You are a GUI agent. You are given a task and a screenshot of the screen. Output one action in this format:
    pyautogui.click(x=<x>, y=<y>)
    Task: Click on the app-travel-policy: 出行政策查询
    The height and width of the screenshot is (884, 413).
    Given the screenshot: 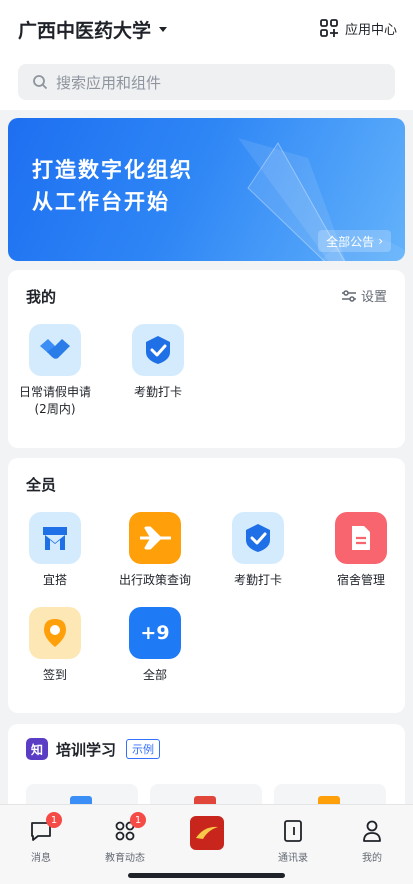 What is the action you would take?
    pyautogui.click(x=155, y=550)
    